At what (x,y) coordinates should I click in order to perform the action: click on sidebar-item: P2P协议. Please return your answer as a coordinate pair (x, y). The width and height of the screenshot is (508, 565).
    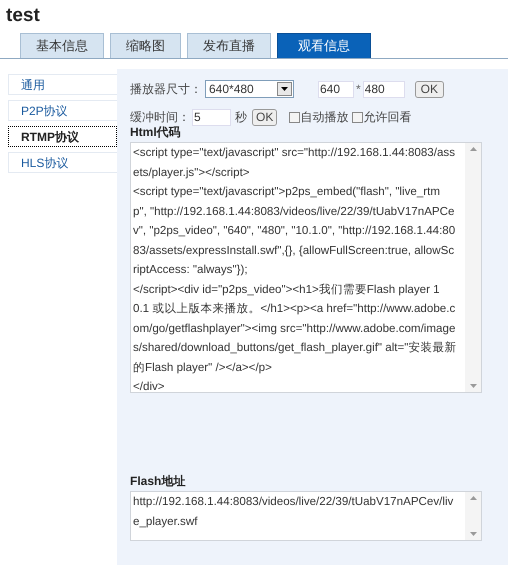
    Looking at the image, I should click on (62, 110).